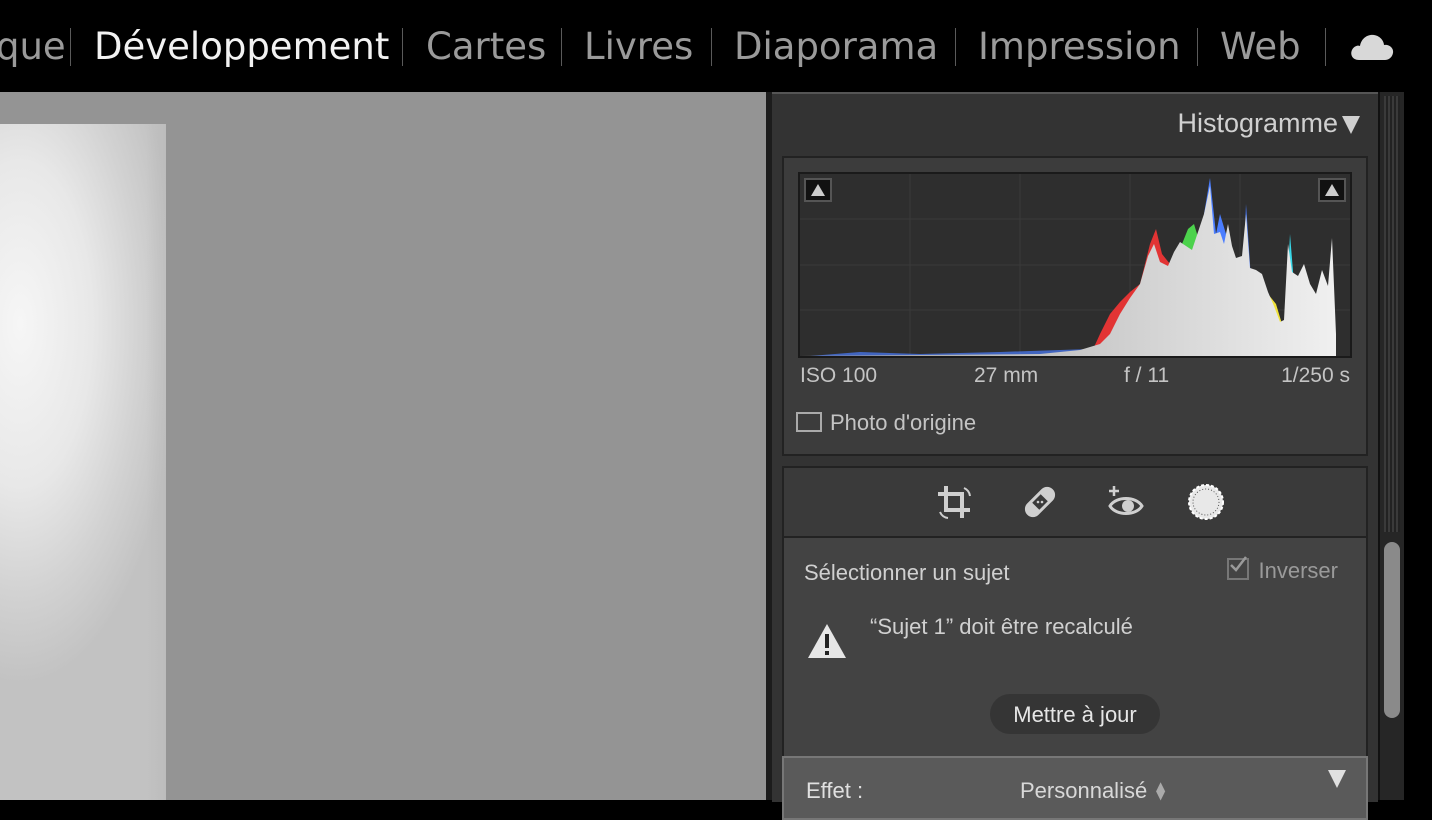 The image size is (1432, 820). Describe the element at coordinates (836, 47) in the screenshot. I see `module-diaporama: Diaporama` at that location.